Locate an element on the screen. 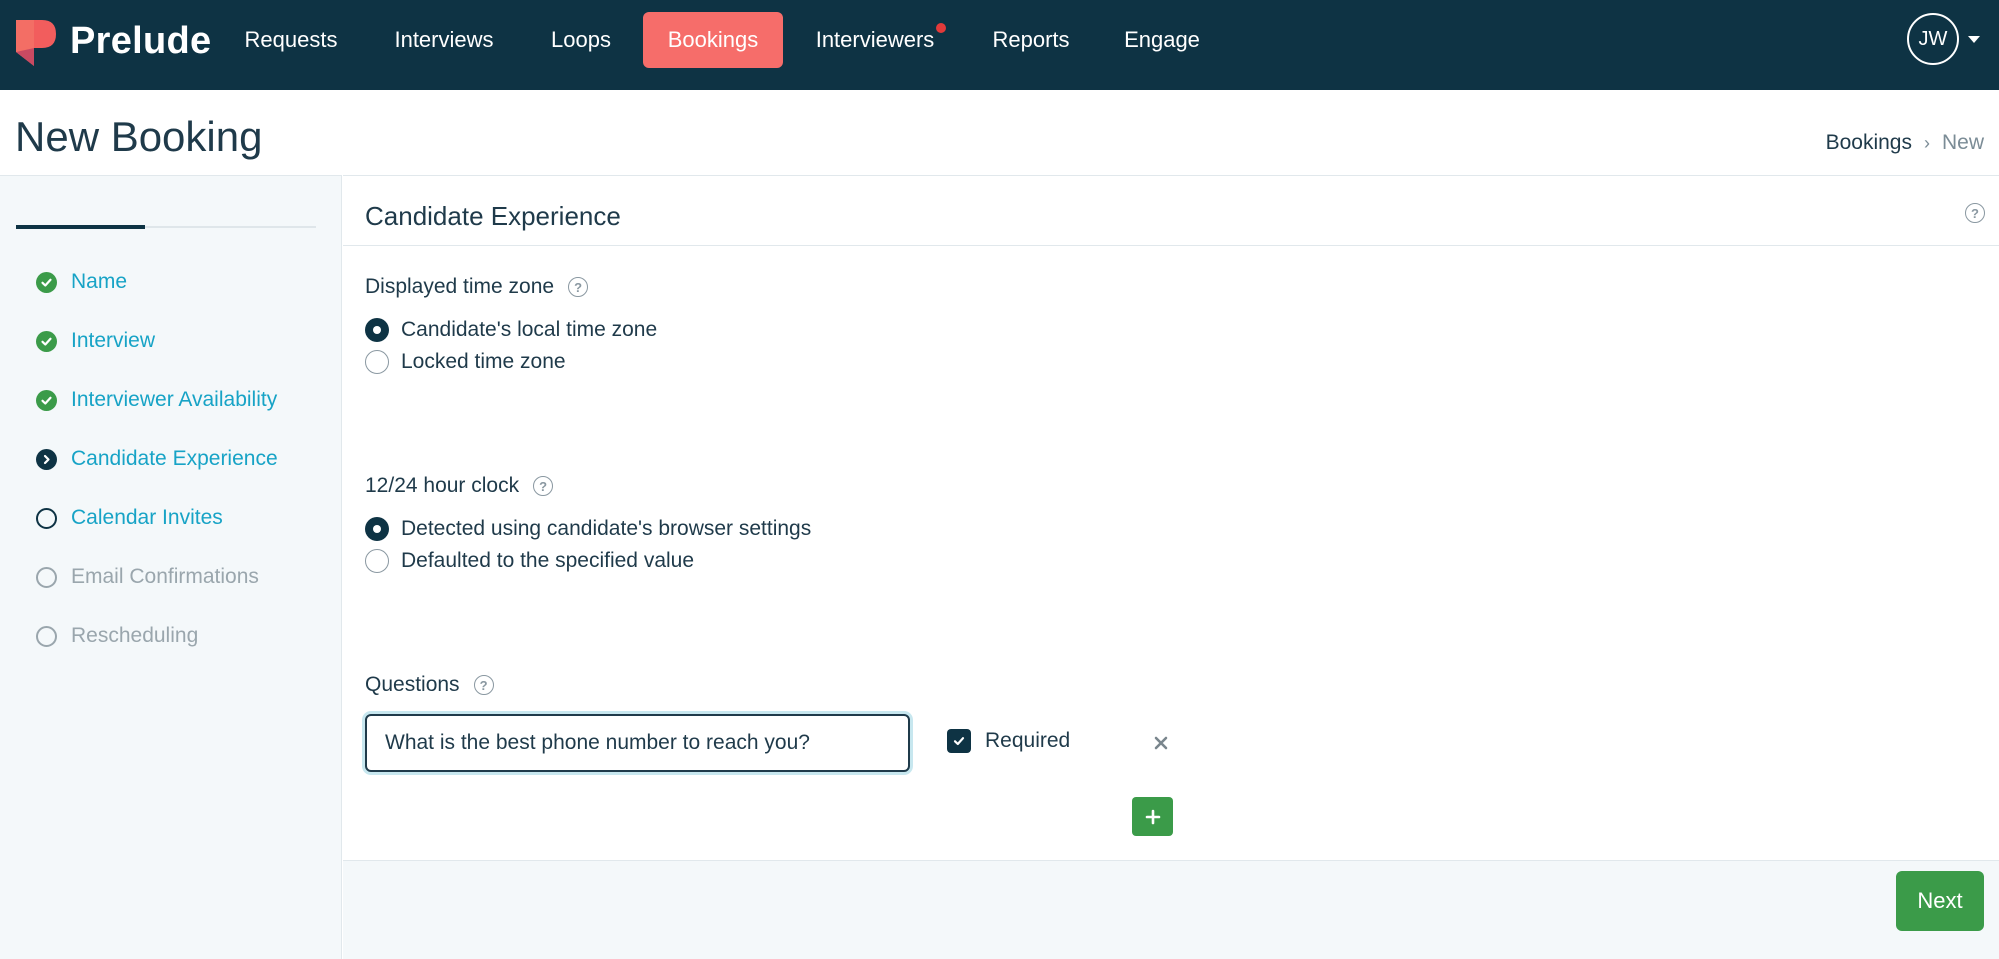 The height and width of the screenshot is (959, 1999). nav-reports: Reports is located at coordinates (1031, 40).